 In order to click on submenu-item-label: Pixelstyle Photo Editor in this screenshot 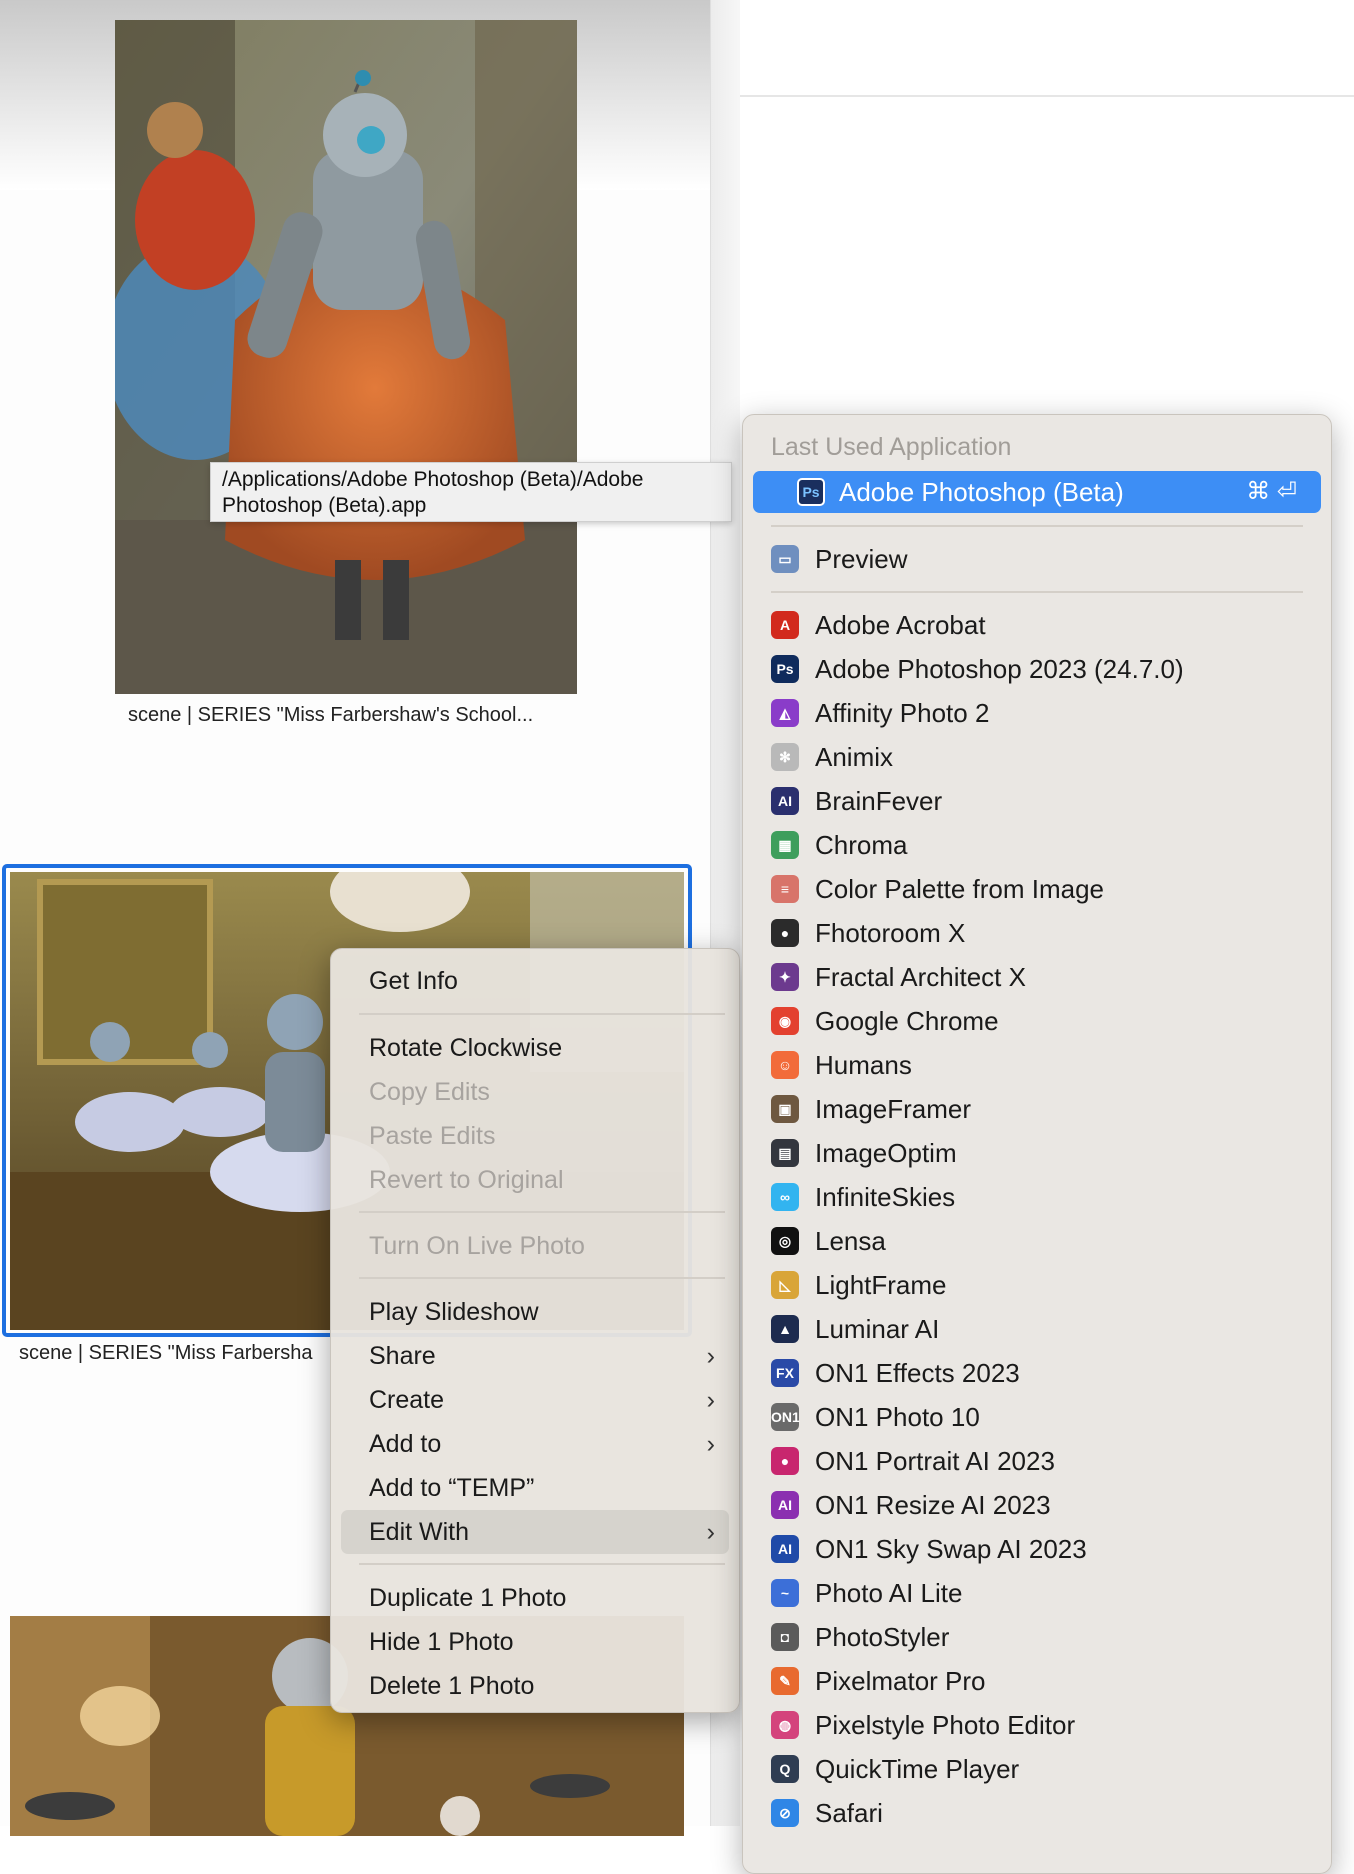, I will do `click(945, 1725)`.